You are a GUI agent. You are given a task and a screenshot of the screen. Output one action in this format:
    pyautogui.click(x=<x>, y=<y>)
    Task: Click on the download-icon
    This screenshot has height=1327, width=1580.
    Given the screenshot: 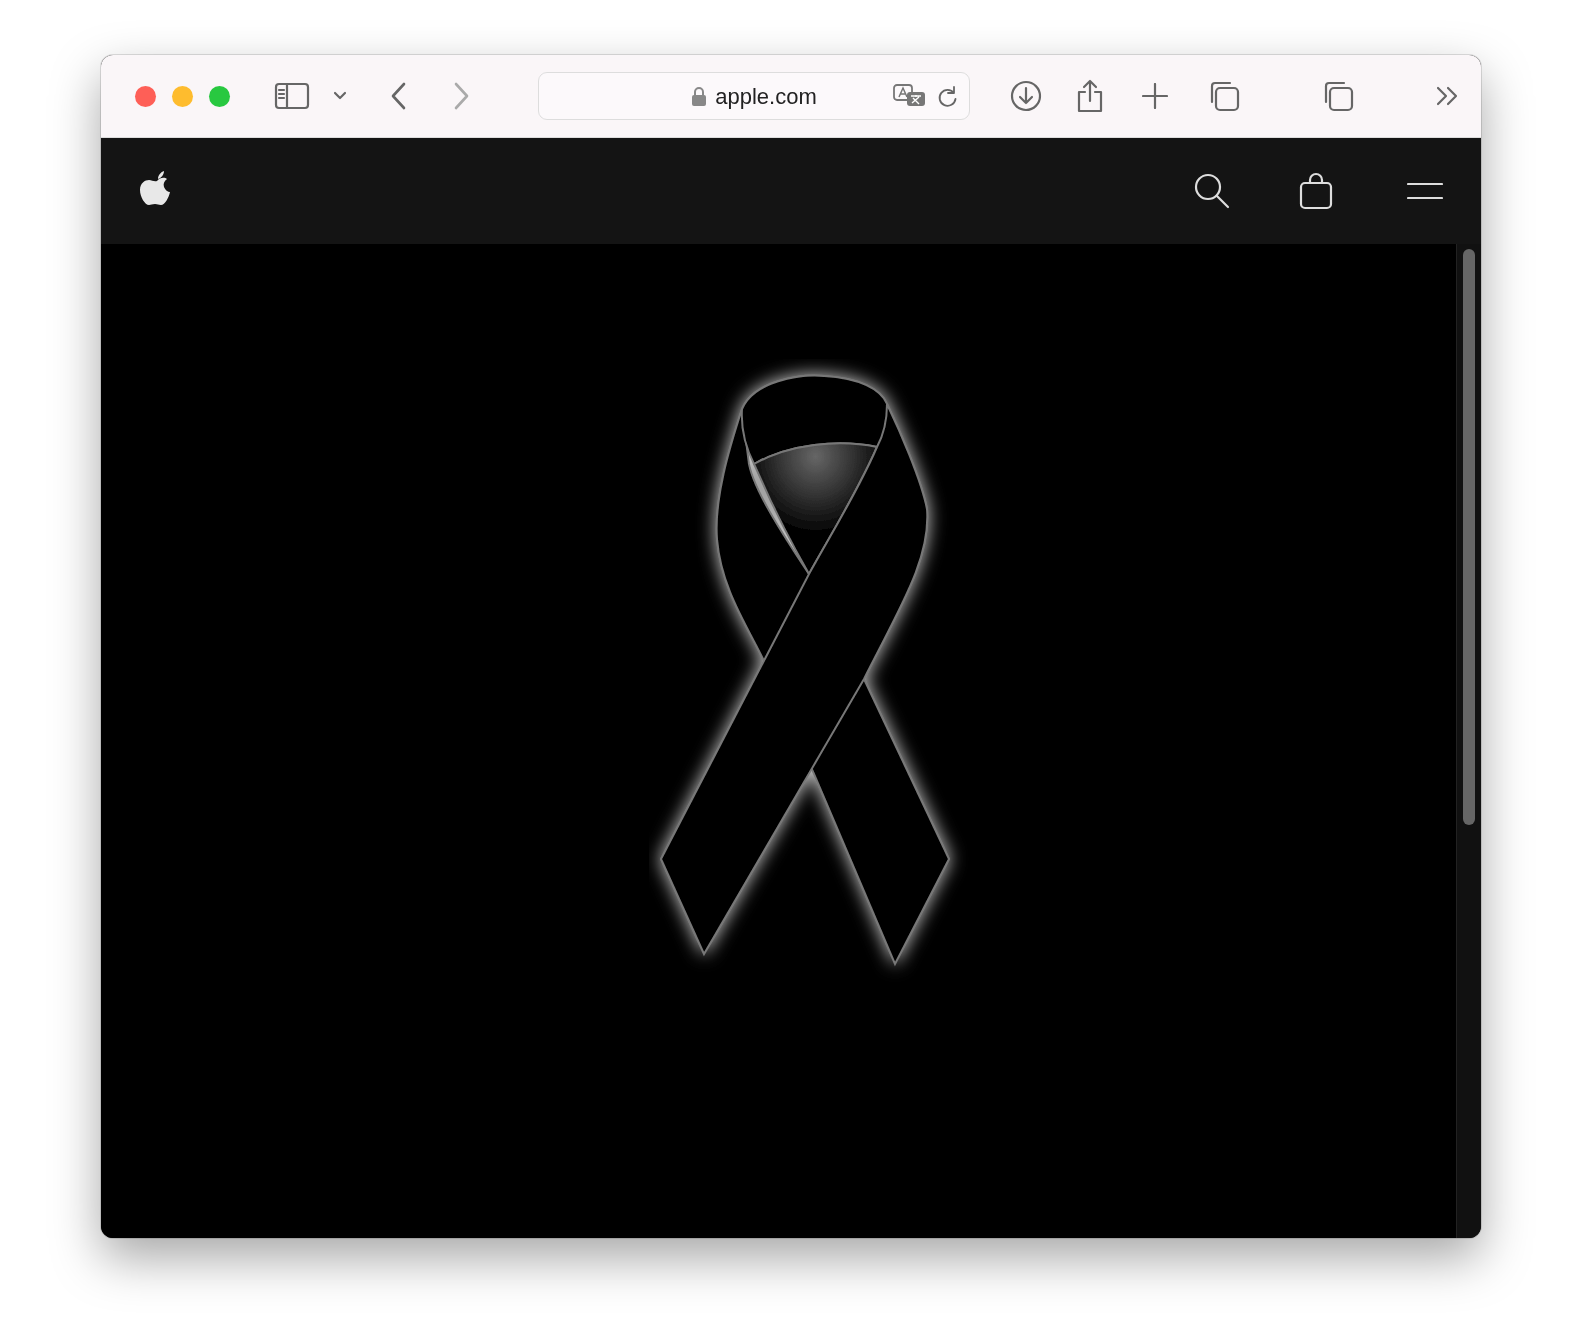 What is the action you would take?
    pyautogui.click(x=1026, y=96)
    